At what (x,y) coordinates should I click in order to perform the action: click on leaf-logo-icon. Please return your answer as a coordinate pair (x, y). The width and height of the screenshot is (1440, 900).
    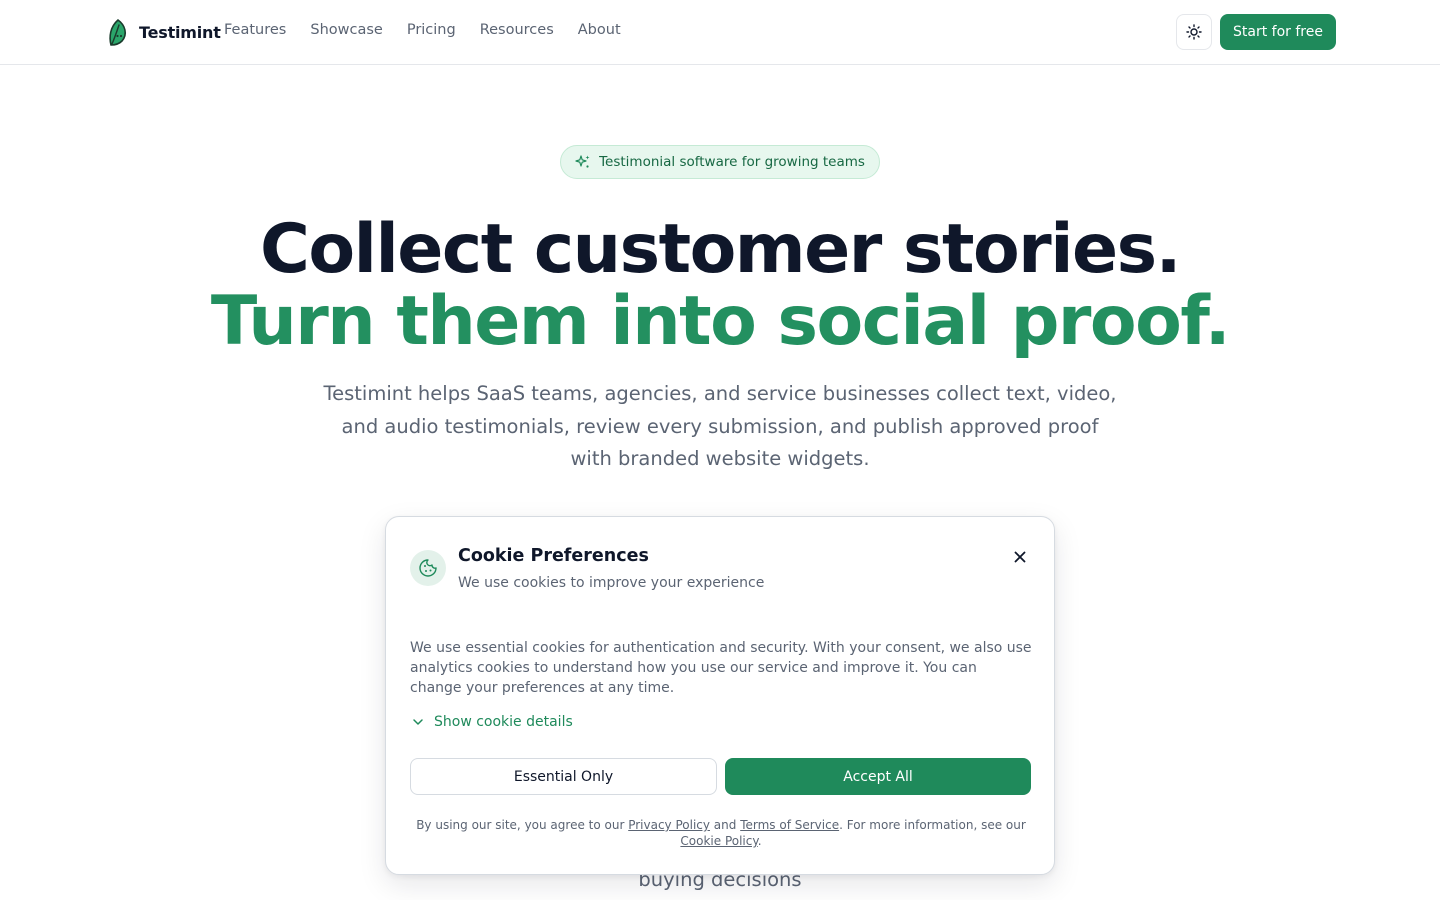
    Looking at the image, I should click on (118, 32).